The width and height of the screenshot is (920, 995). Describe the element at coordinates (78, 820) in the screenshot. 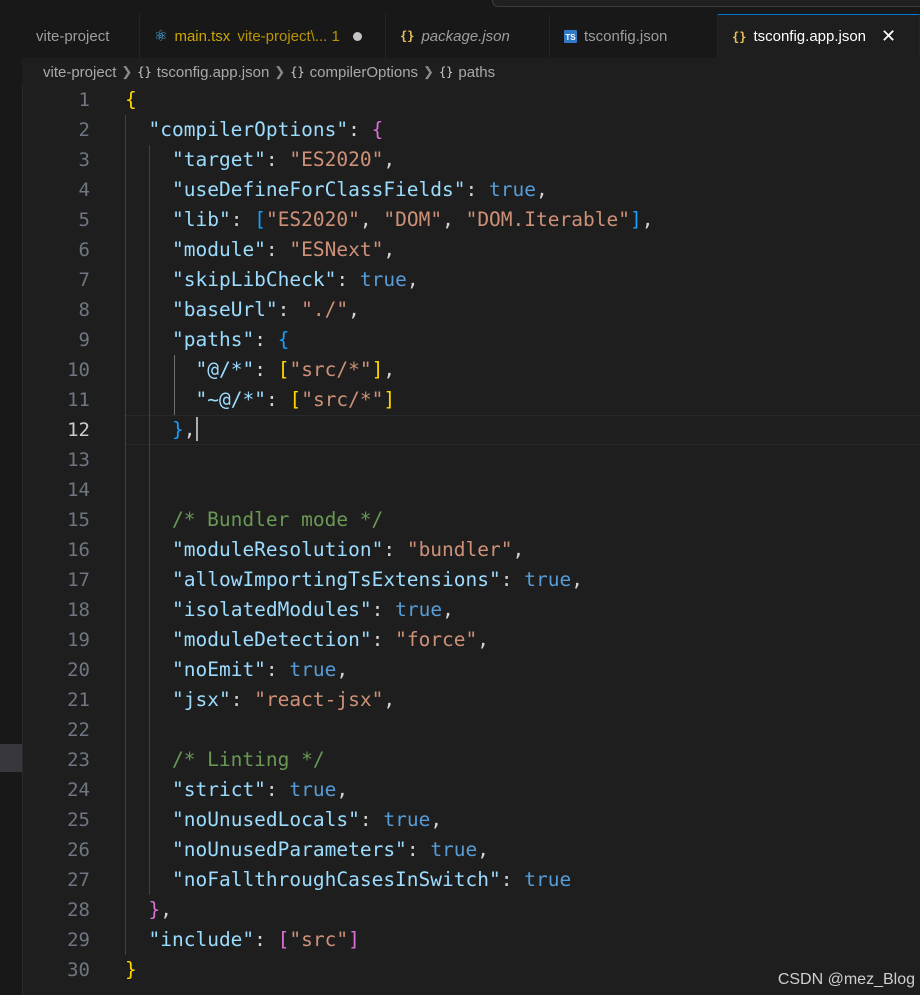

I see `line-number: 25` at that location.